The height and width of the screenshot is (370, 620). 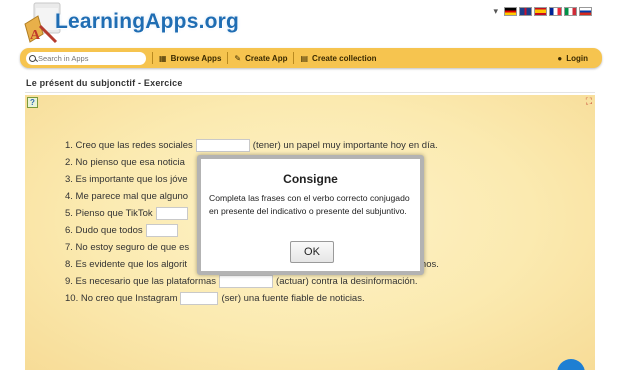 What do you see at coordinates (555, 11) in the screenshot?
I see `fr-flag-icon` at bounding box center [555, 11].